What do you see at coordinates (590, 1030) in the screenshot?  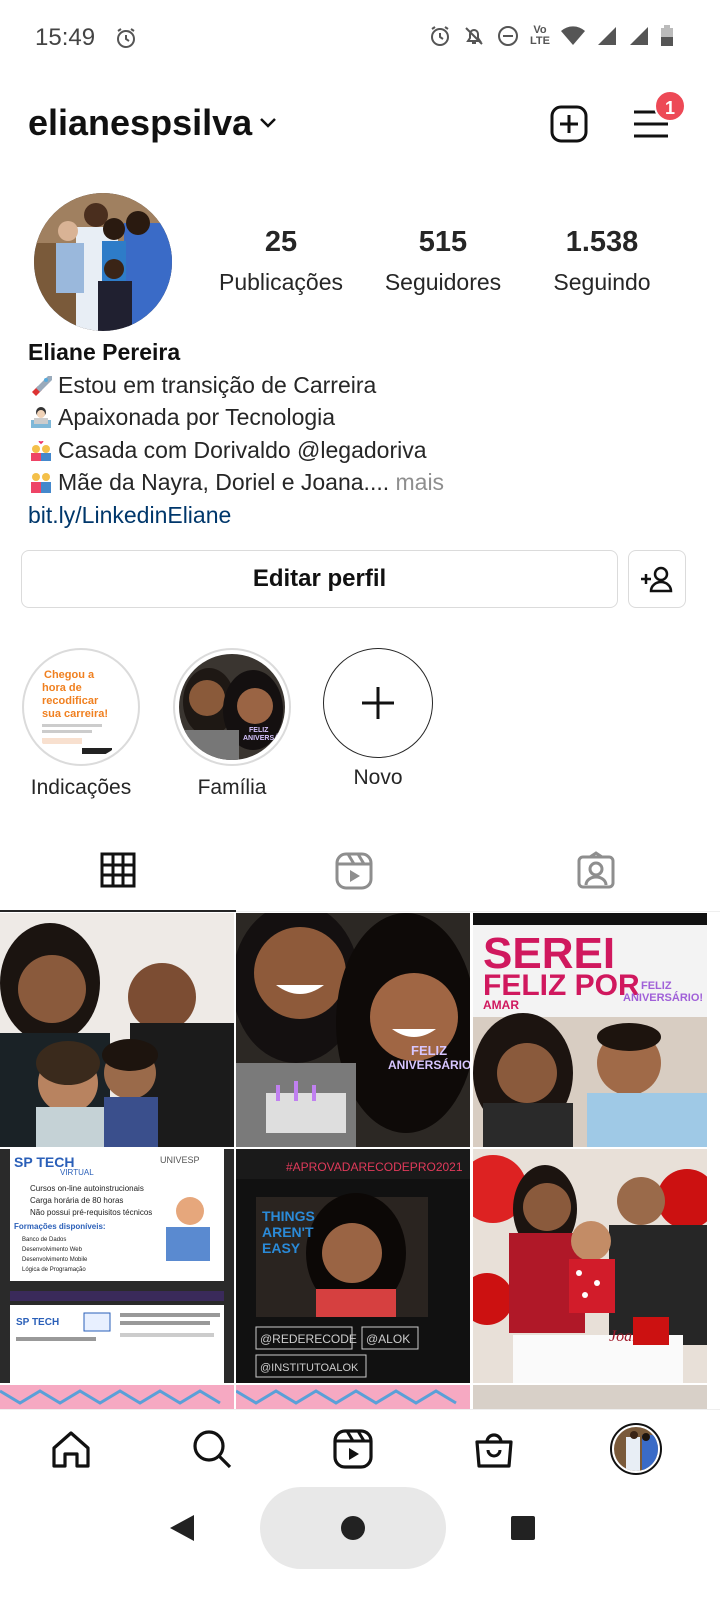 I see `post-thumbnail: SEREI FELIZ POR AMAR FELIZ ANIVERSÁRIO!` at bounding box center [590, 1030].